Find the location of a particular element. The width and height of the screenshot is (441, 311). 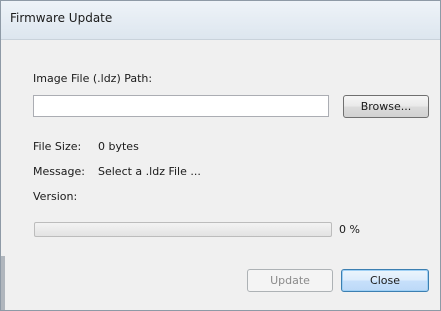

progress-bar is located at coordinates (183, 229).